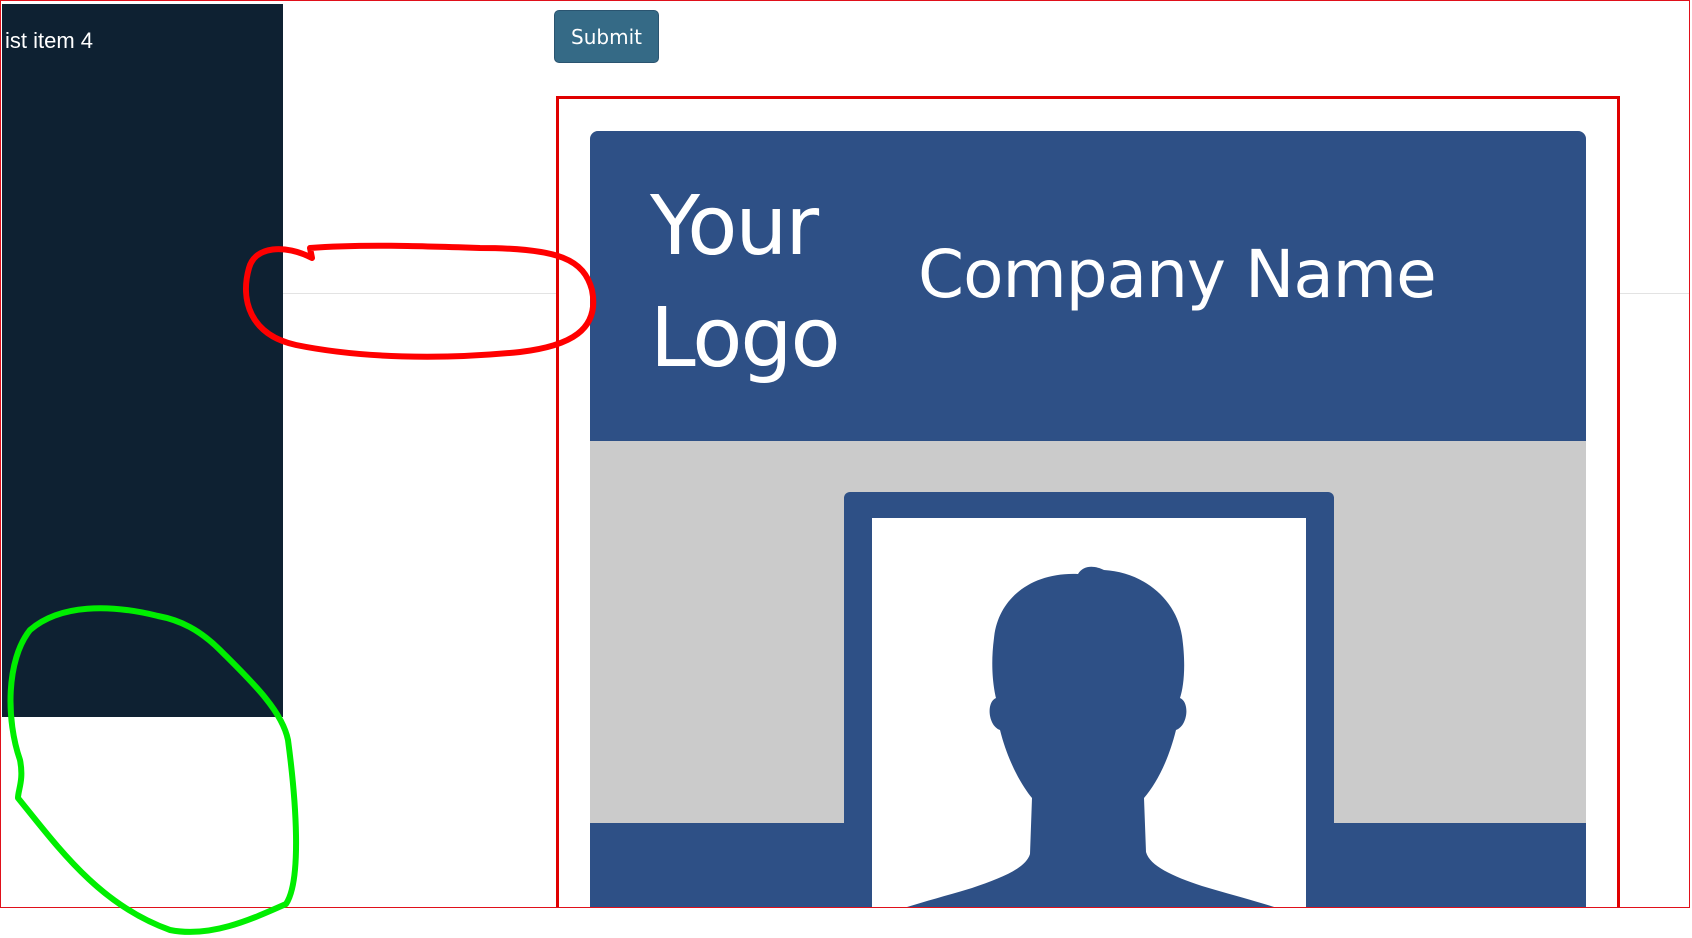 This screenshot has height=938, width=1692. I want to click on submit-button: Submit, so click(606, 36).